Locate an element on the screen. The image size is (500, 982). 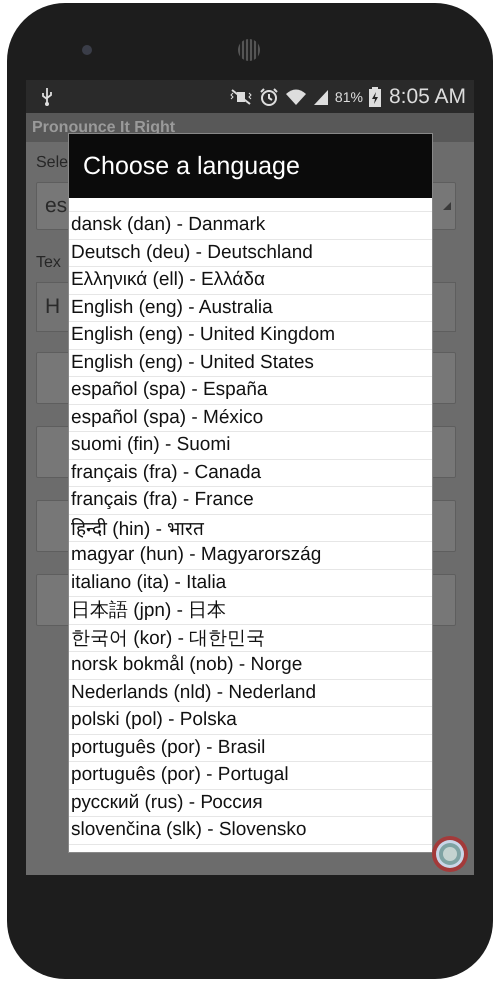
language-option: हिन्दी (hin) - भारत is located at coordinates (250, 528).